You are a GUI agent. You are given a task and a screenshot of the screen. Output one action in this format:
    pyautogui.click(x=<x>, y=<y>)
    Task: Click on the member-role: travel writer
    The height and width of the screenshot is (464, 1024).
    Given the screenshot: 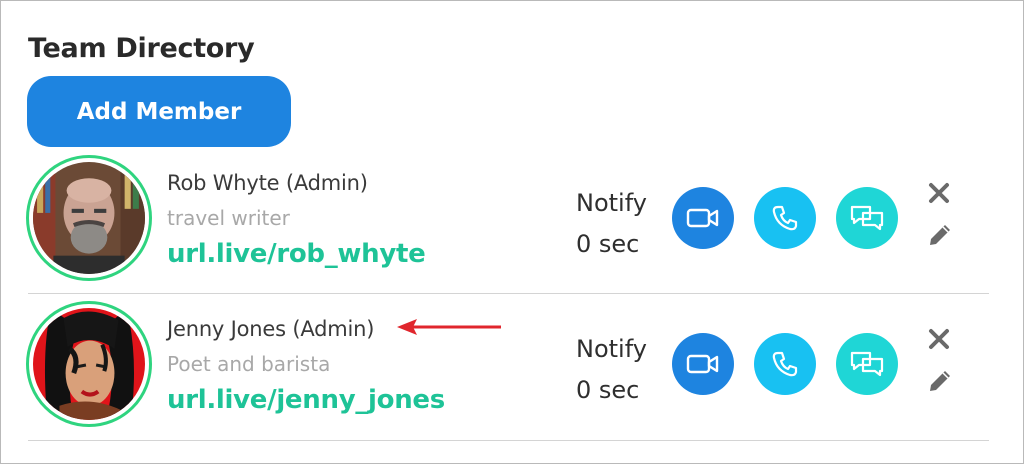 What is the action you would take?
    pyautogui.click(x=228, y=218)
    